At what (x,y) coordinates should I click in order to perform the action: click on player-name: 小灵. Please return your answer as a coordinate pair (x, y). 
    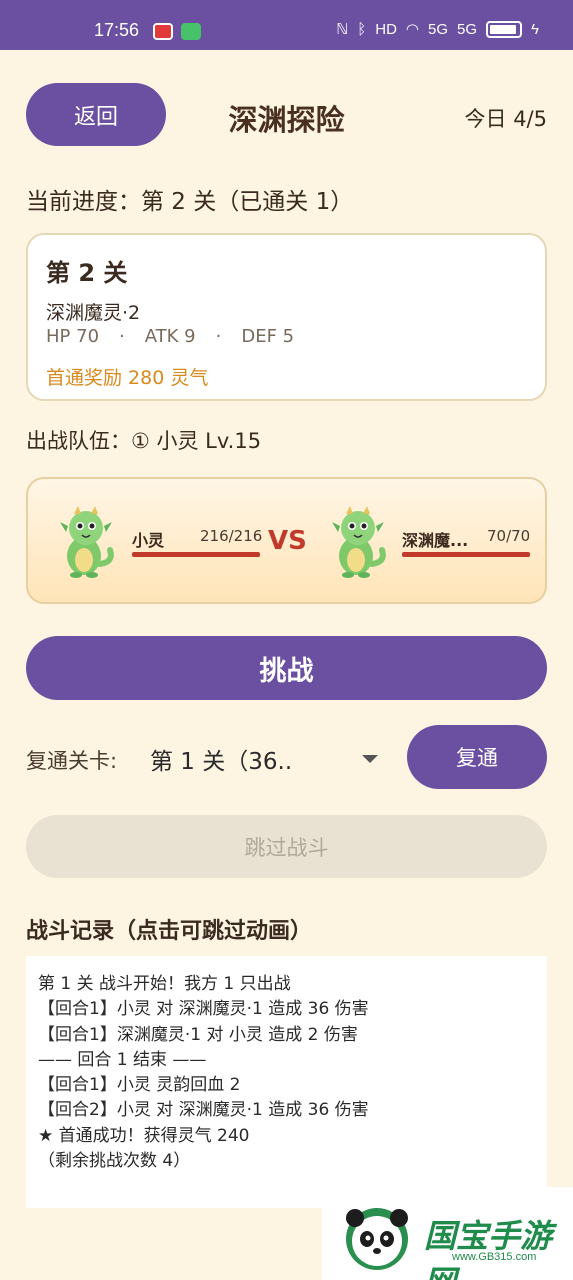
    Looking at the image, I should click on (148, 540).